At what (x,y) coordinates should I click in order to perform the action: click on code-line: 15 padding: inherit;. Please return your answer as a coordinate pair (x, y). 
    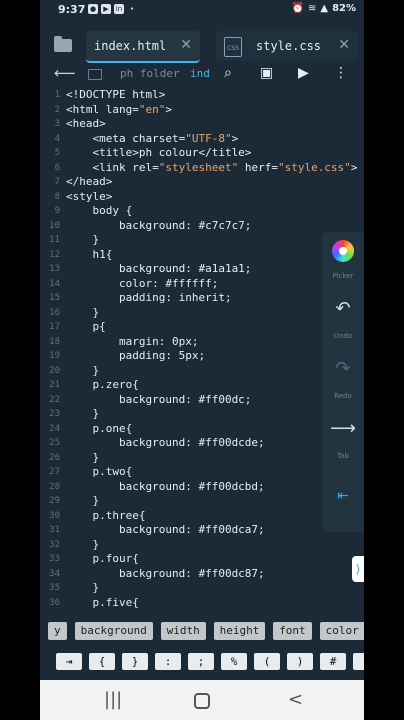
    Looking at the image, I should click on (202, 298).